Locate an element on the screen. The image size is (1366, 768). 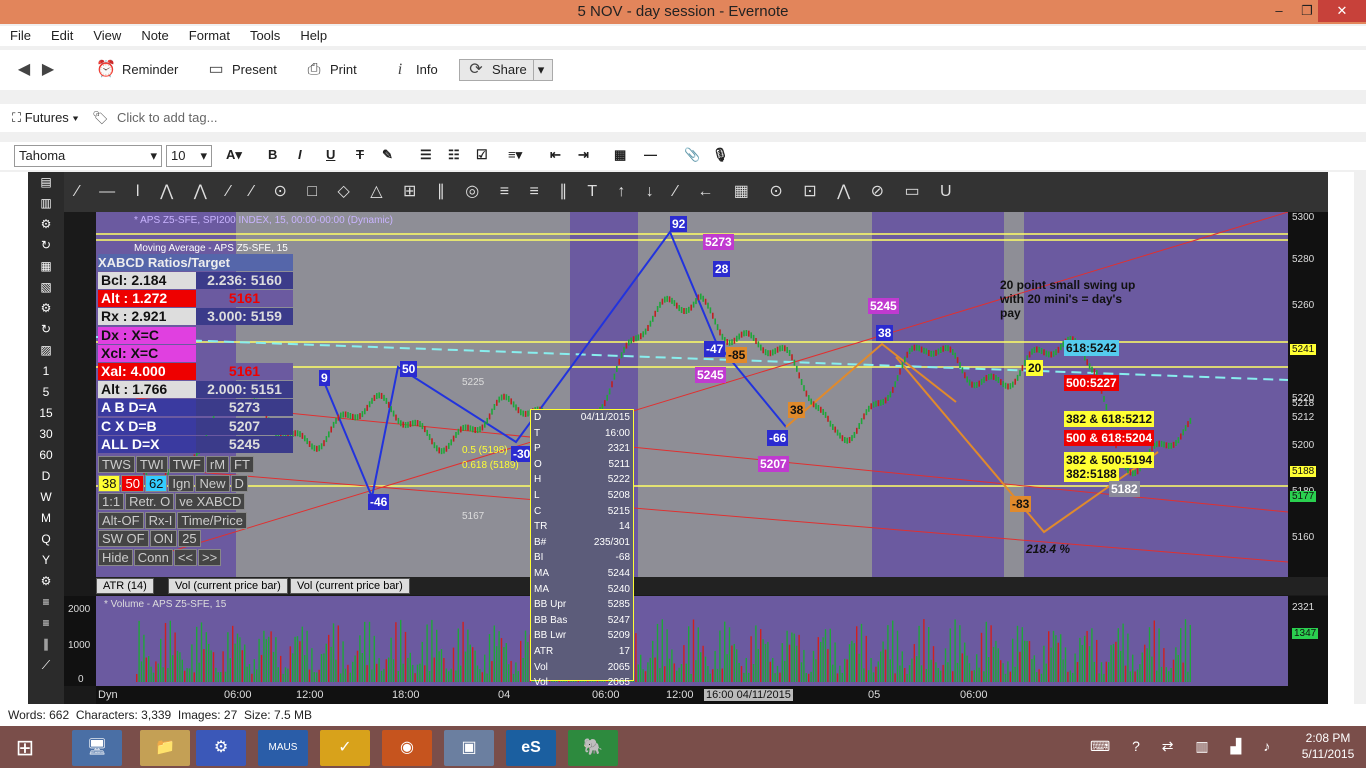
table-icon: ▦ is located at coordinates (620, 155).